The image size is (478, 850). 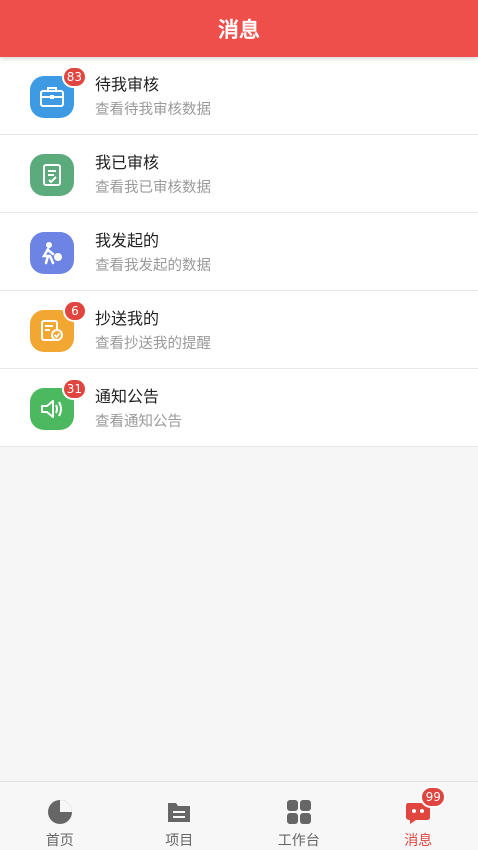 What do you see at coordinates (127, 240) in the screenshot?
I see `item-title: 我发起的` at bounding box center [127, 240].